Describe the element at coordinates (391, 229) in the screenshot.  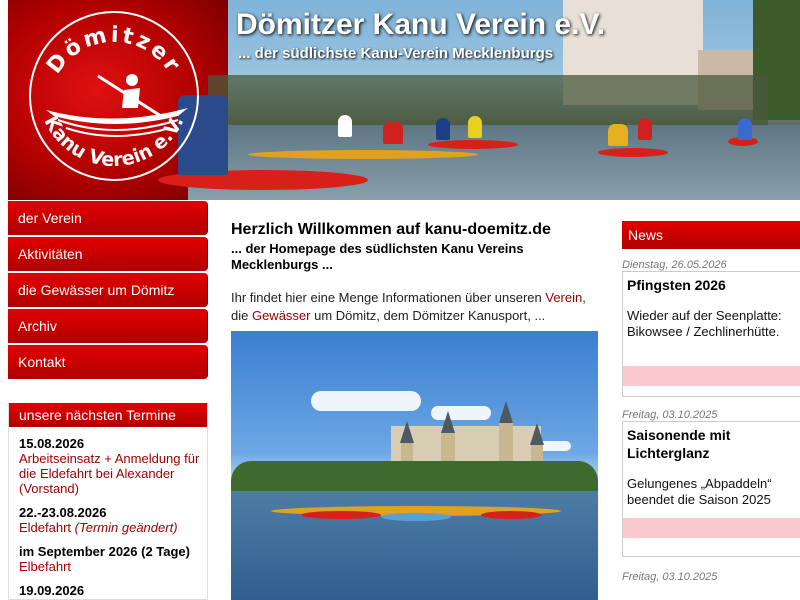
I see `welcome-heading: Herzlich Willkommen auf kanu-doemitz.de` at that location.